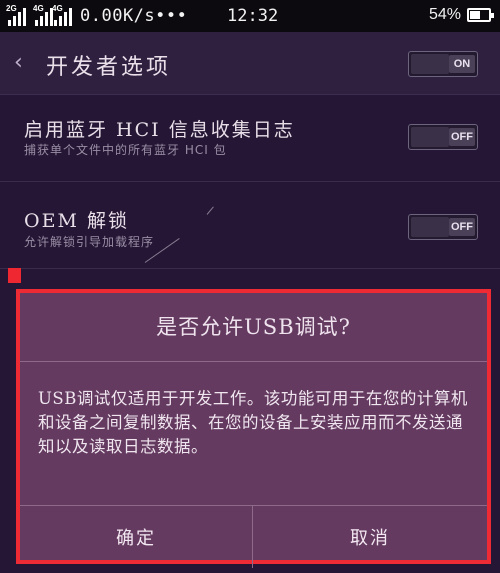  Describe the element at coordinates (89, 242) in the screenshot. I see `setting-subtitle: 允许解锁引导加载程序` at that location.